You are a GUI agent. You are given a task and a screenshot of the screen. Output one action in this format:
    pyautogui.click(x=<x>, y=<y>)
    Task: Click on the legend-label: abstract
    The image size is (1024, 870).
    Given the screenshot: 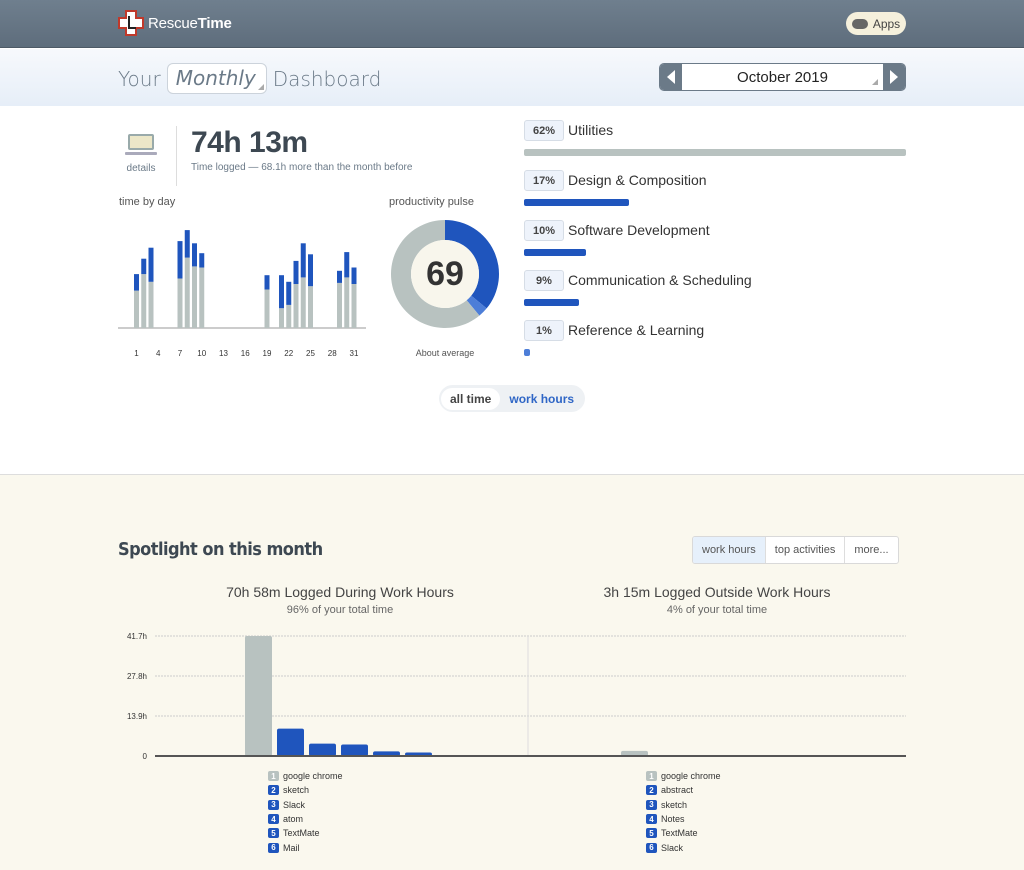 What is the action you would take?
    pyautogui.click(x=677, y=790)
    